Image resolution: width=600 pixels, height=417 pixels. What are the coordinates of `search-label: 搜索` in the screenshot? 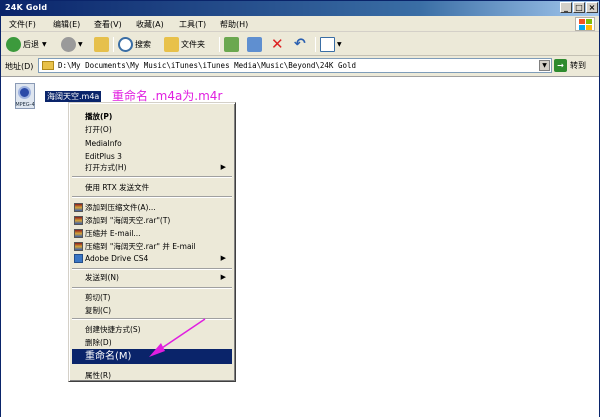 It's located at (143, 44).